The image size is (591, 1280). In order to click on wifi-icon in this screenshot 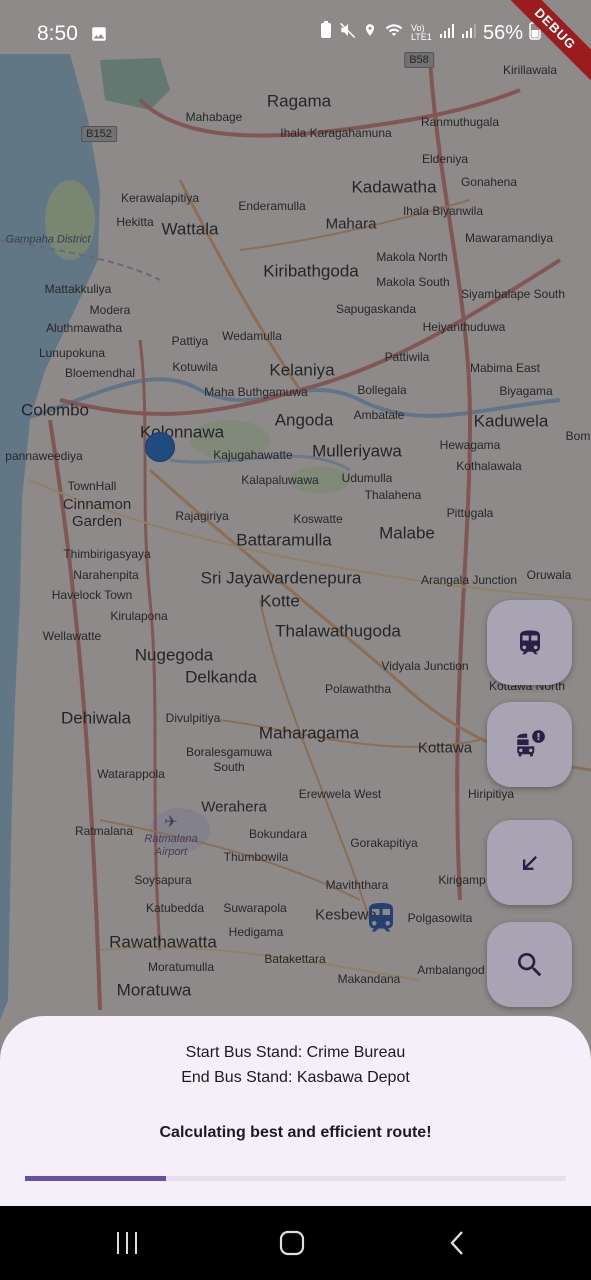, I will do `click(394, 33)`.